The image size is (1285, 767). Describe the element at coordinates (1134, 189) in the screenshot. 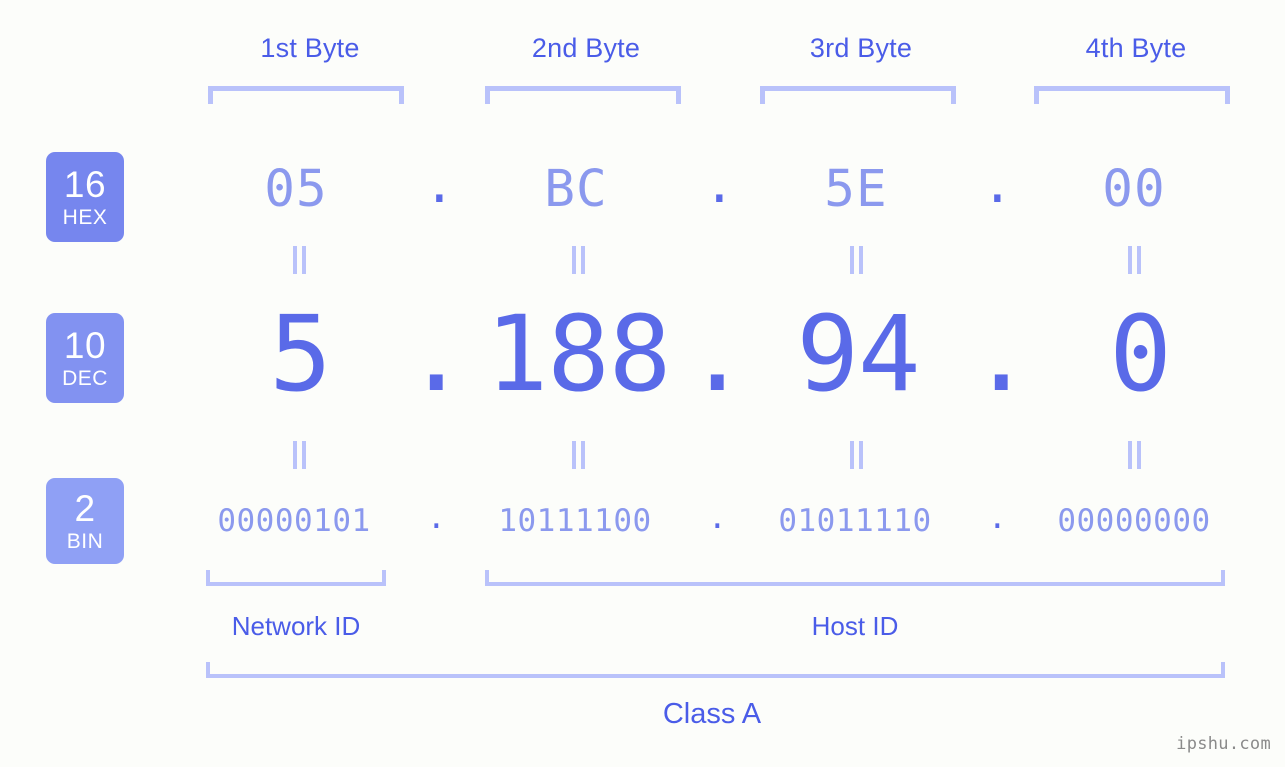

I see `hex-byte-4: 00` at that location.